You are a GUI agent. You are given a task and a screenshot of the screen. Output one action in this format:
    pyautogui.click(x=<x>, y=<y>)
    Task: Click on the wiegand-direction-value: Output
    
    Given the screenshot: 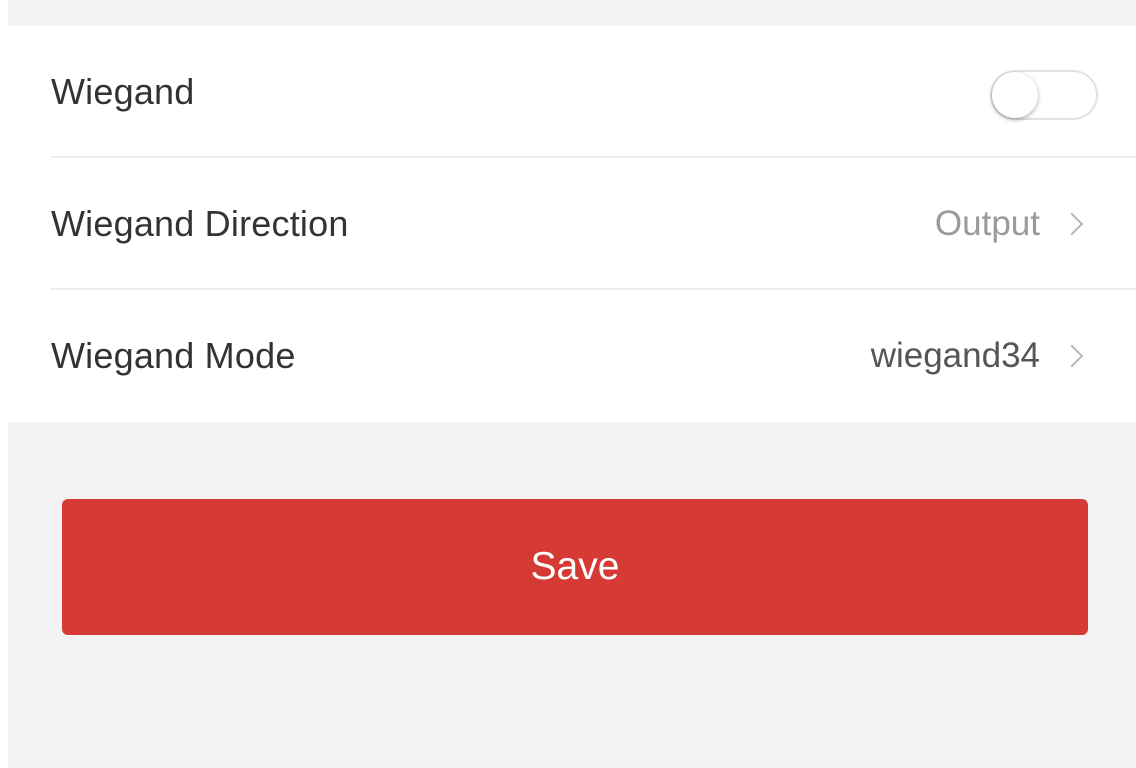 What is the action you would take?
    pyautogui.click(x=987, y=223)
    